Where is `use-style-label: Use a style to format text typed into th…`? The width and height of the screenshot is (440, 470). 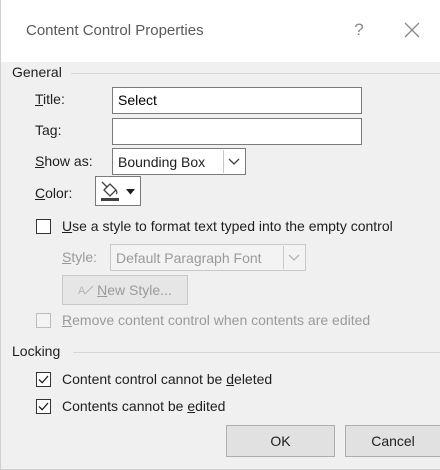
use-style-label: Use a style to format text typed into th… is located at coordinates (227, 226).